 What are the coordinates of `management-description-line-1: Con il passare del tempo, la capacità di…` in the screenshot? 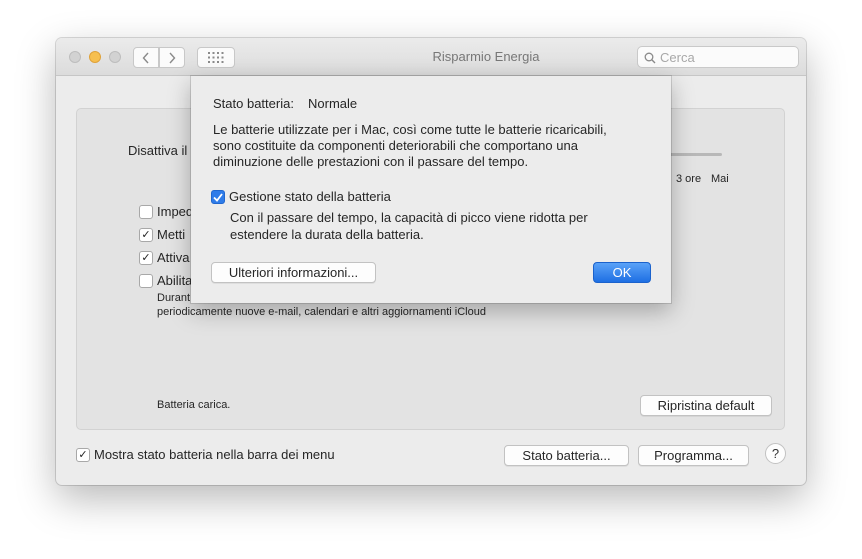 It's located at (409, 217).